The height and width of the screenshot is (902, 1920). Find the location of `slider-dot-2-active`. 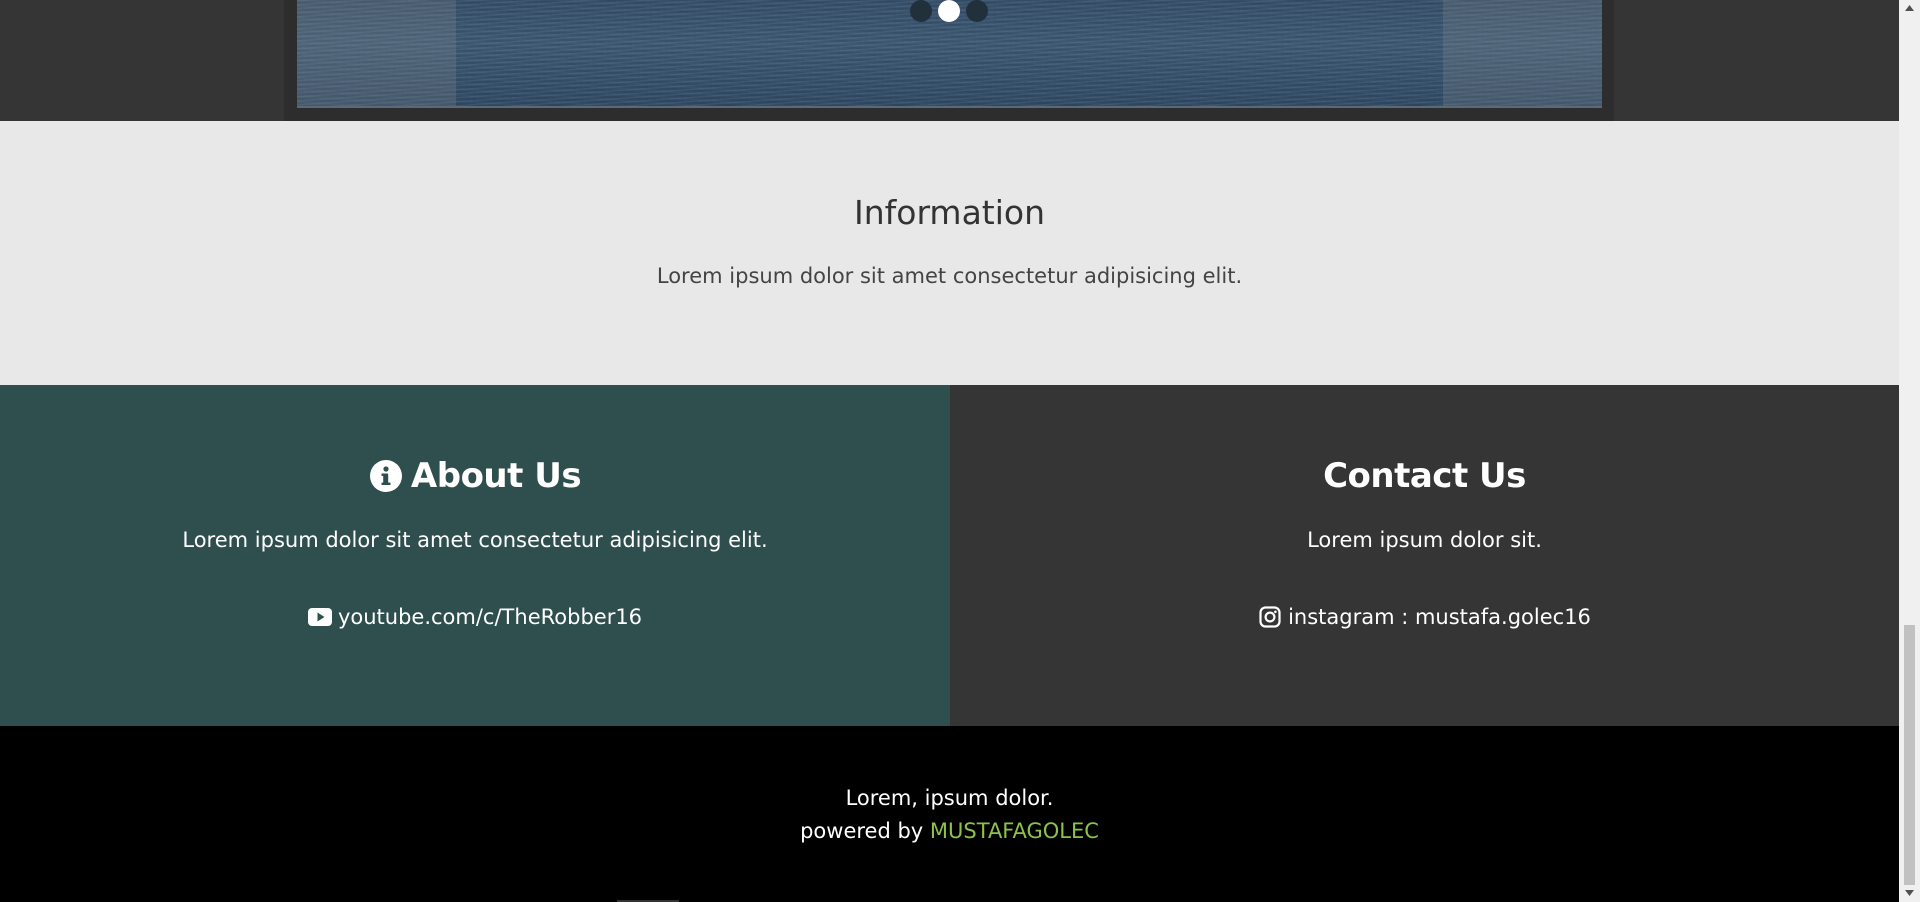

slider-dot-2-active is located at coordinates (949, 11).